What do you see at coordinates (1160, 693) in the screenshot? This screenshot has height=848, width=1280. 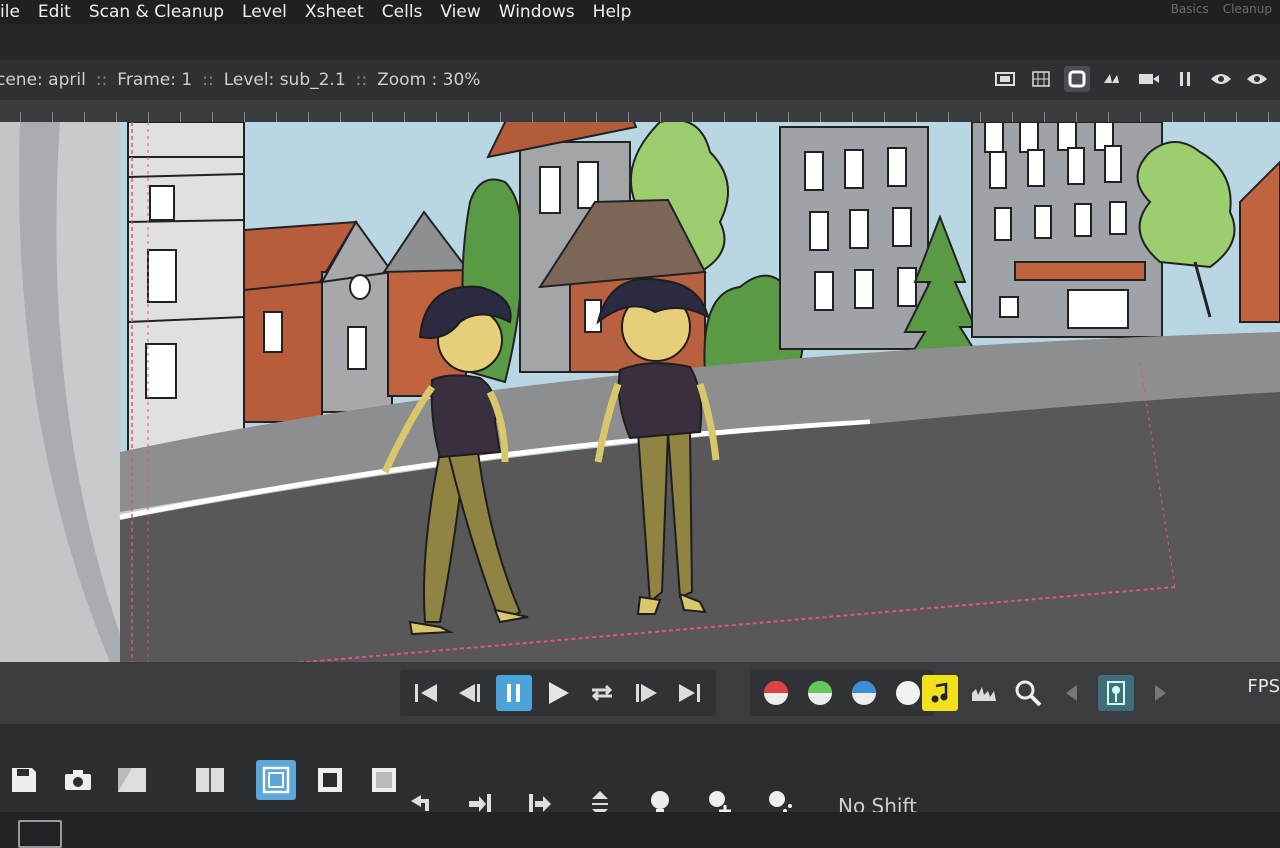 I see `next-marker-icon` at bounding box center [1160, 693].